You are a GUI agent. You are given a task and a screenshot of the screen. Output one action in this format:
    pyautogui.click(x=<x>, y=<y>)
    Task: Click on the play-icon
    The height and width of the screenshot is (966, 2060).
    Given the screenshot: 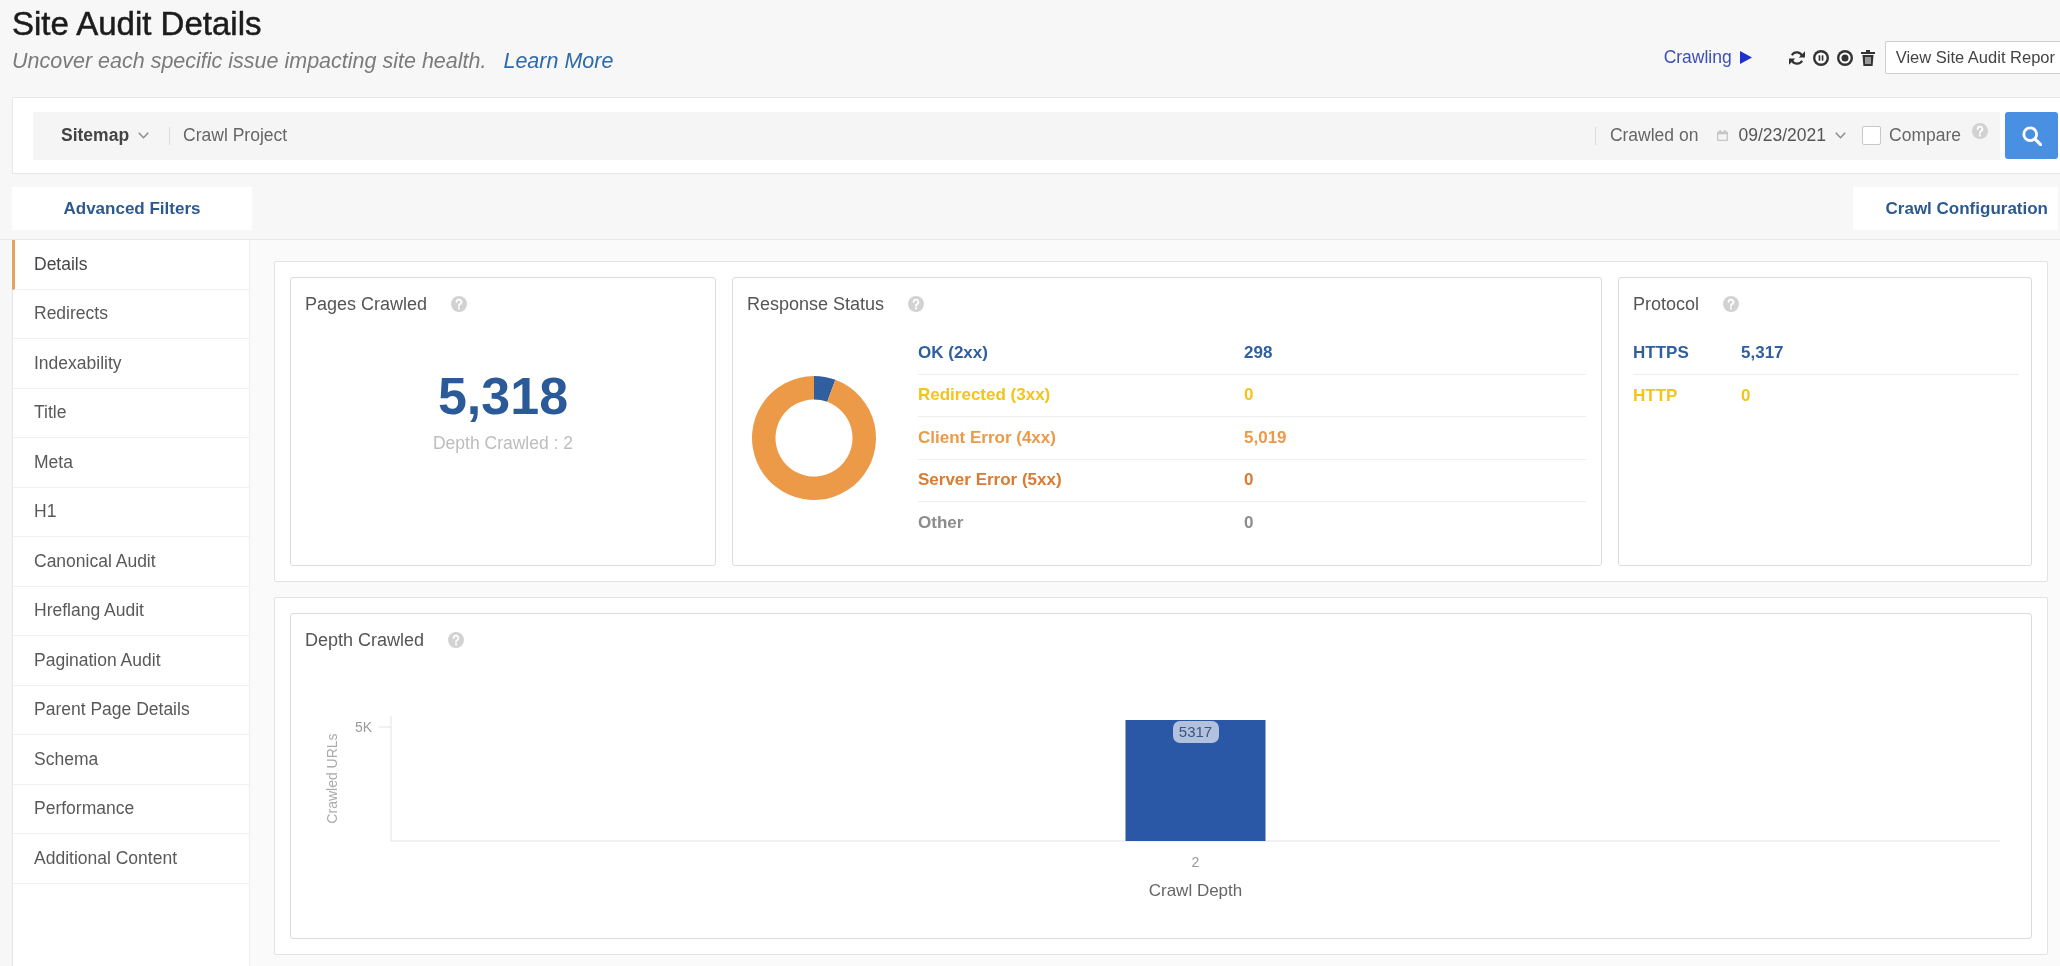 What is the action you would take?
    pyautogui.click(x=1745, y=57)
    